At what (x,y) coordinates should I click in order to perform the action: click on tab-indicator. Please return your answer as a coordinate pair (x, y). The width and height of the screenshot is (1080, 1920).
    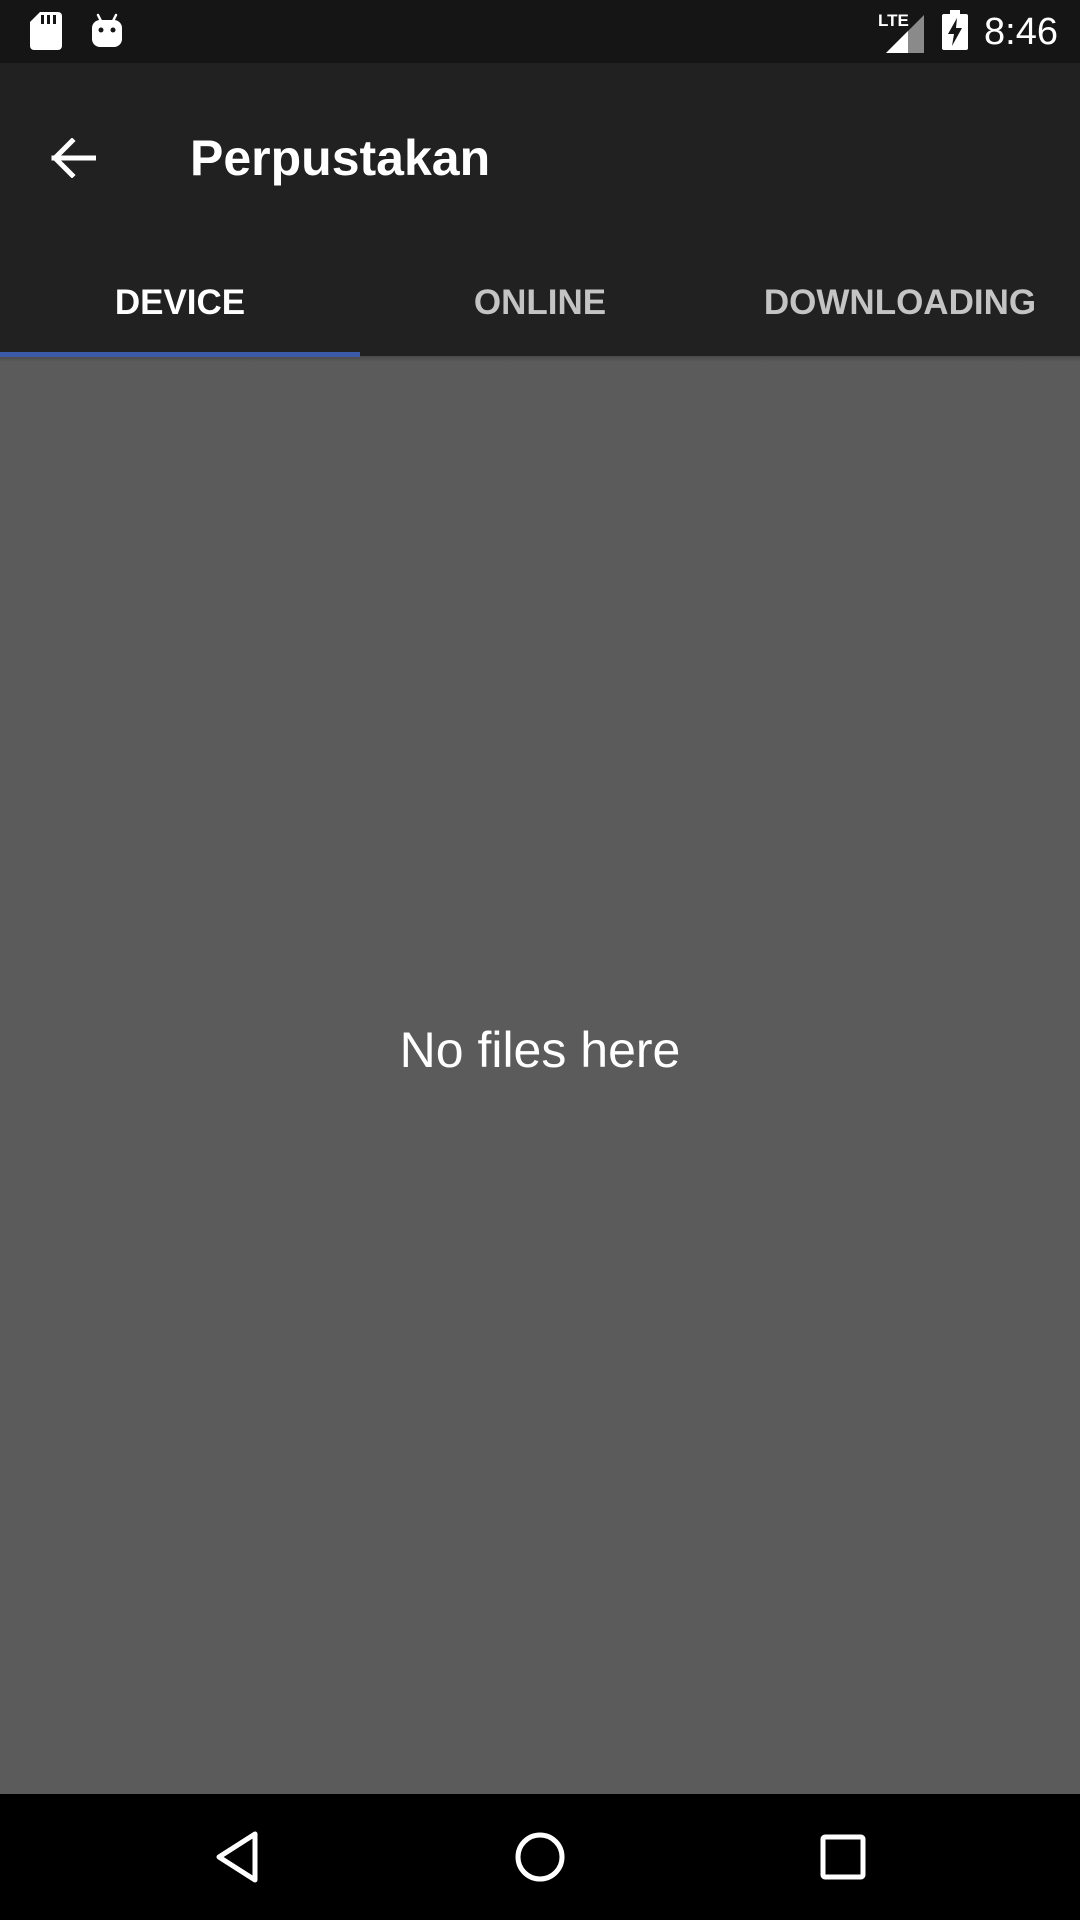
    Looking at the image, I should click on (180, 354).